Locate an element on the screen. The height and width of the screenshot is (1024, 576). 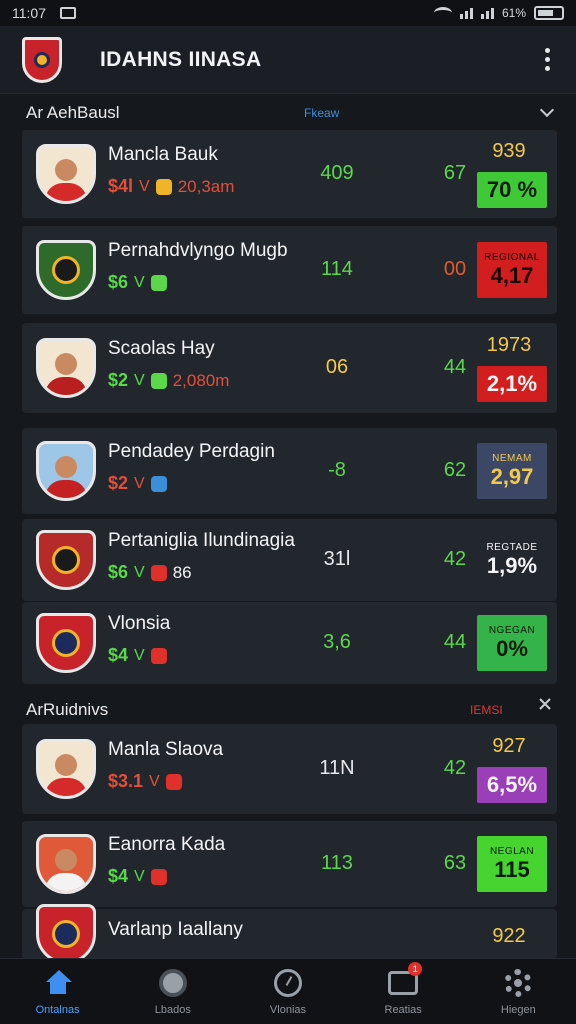
player-stat: 31l is located at coordinates (337, 559).